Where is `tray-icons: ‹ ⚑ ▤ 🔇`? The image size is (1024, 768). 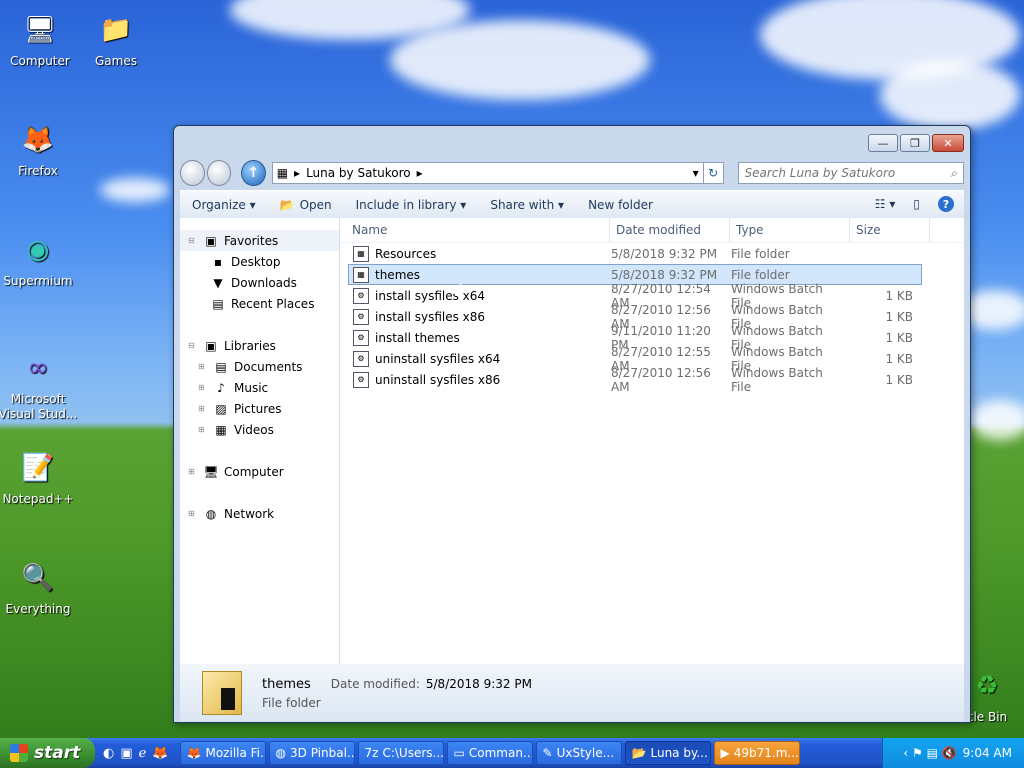
tray-icons: ‹ ⚑ ▤ 🔇 is located at coordinates (929, 753).